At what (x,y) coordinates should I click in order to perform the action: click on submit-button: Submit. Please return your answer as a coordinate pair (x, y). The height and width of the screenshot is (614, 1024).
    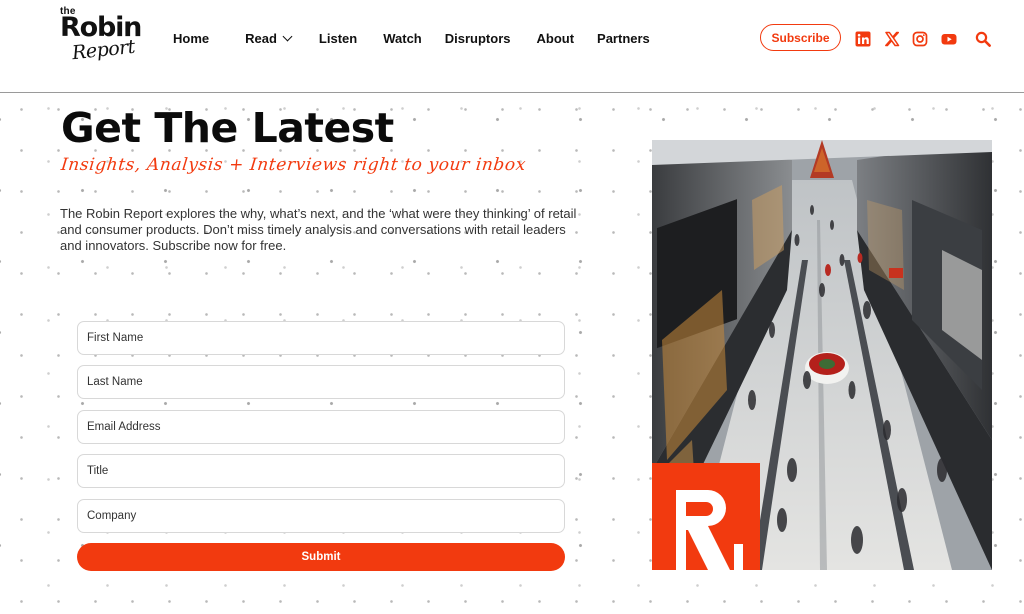
    Looking at the image, I should click on (321, 557).